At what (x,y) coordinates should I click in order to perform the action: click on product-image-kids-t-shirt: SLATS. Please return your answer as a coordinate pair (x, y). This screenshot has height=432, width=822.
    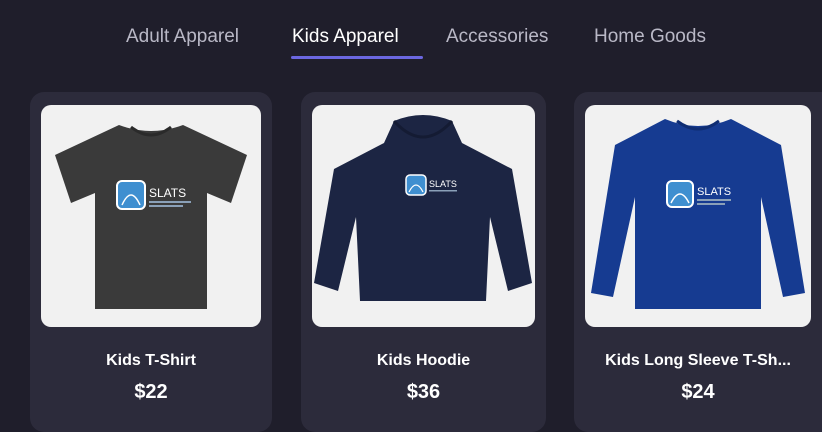
    Looking at the image, I should click on (151, 216).